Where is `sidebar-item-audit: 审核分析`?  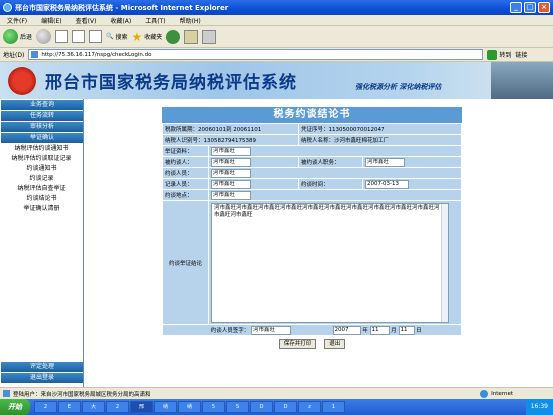 sidebar-item-audit: 审核分析 is located at coordinates (42, 127).